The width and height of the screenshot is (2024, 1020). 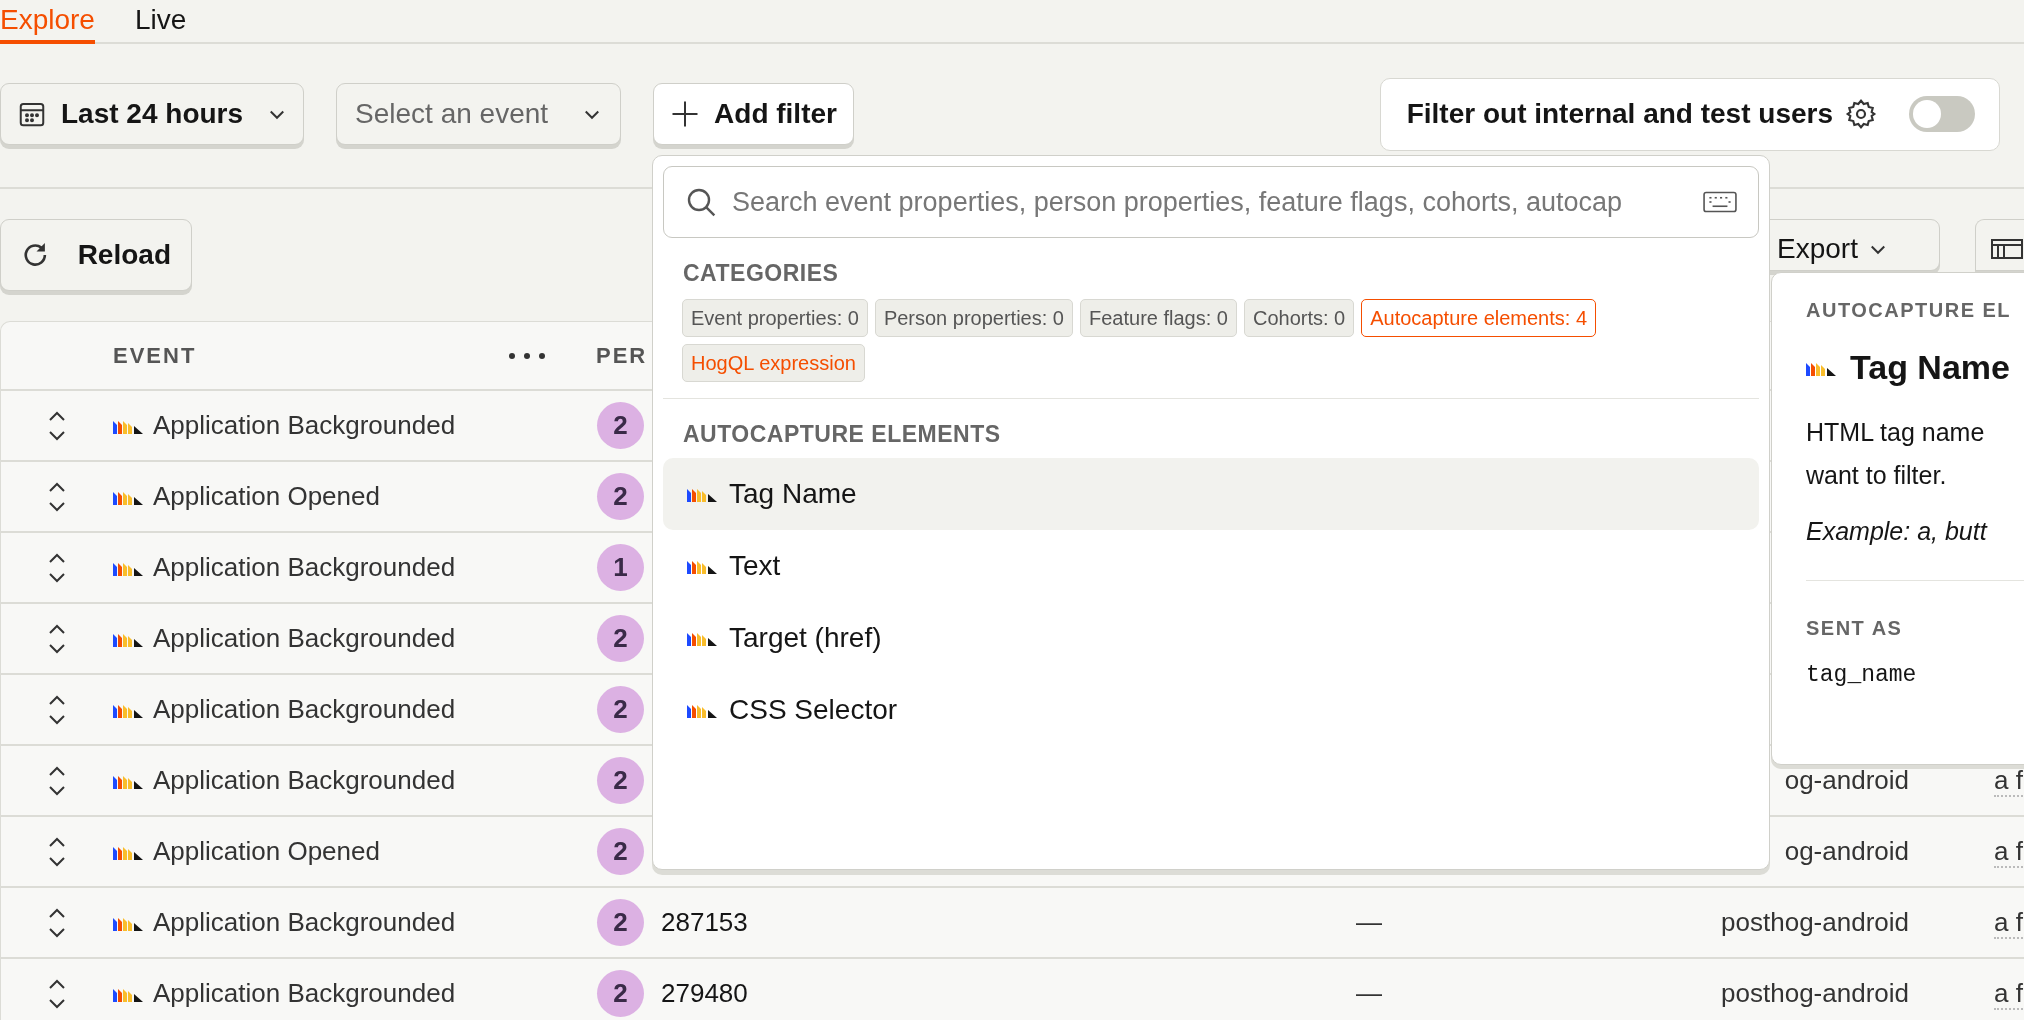 I want to click on sent-as-label: SENT AS, so click(x=1855, y=628).